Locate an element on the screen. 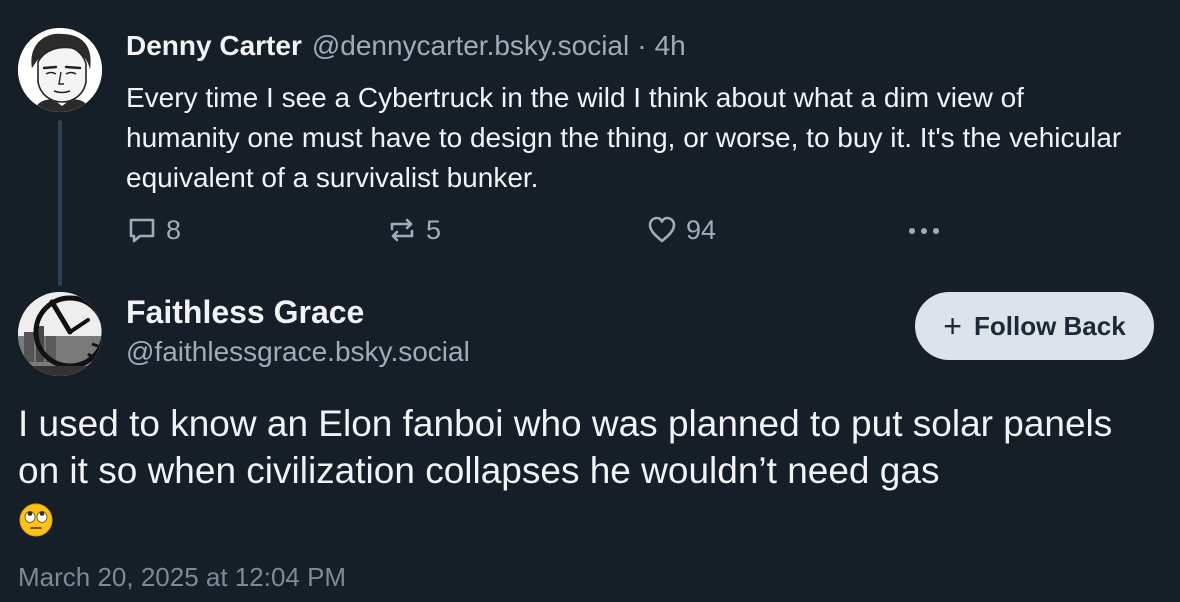 This screenshot has height=602, width=1180. follow-back-button: + Follow Back is located at coordinates (1034, 326).